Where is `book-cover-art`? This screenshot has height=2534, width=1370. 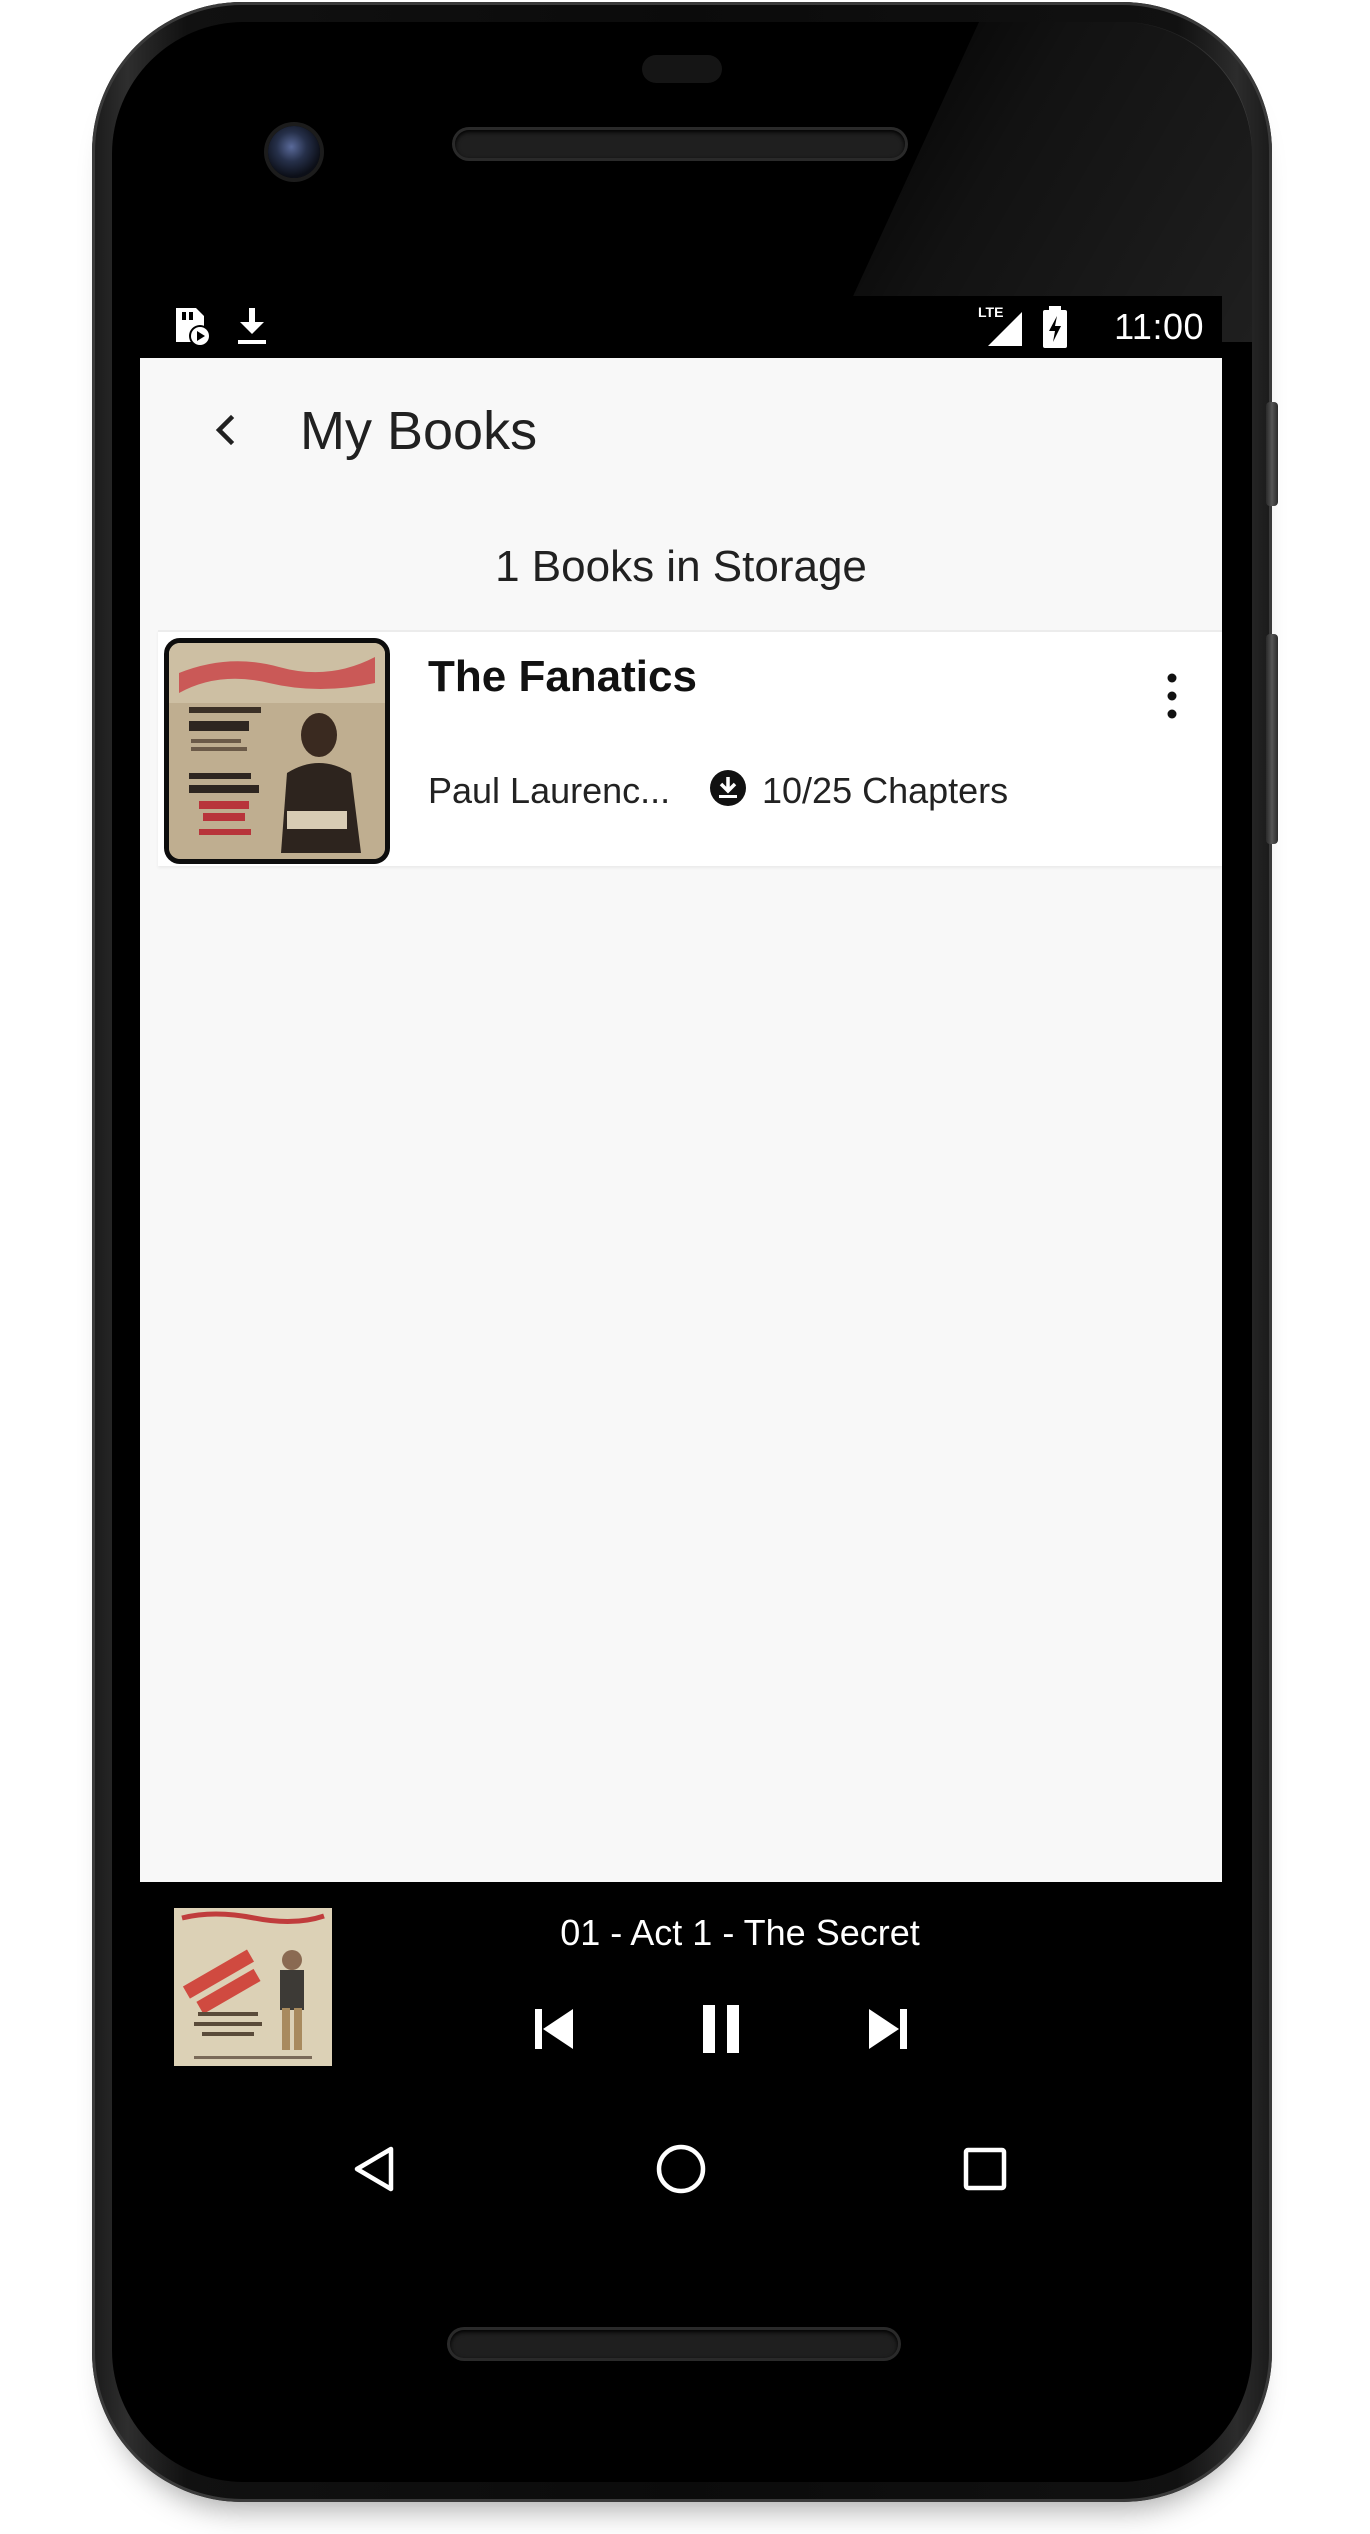 book-cover-art is located at coordinates (277, 751).